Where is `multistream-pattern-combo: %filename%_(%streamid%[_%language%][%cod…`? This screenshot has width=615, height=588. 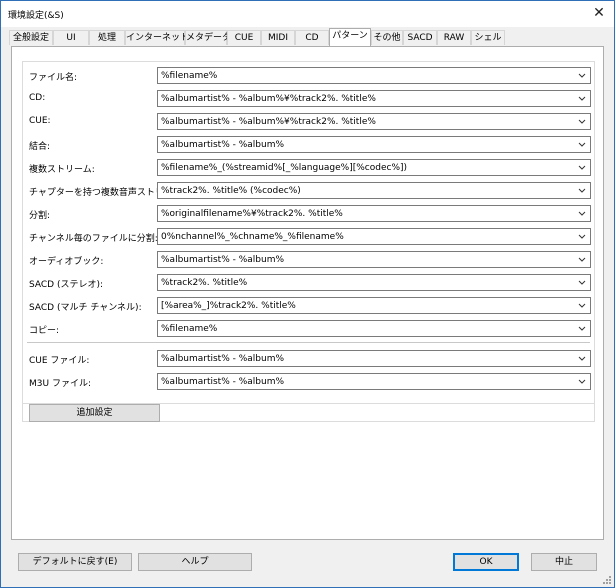 multistream-pattern-combo: %filename%_(%streamid%[_%language%][%cod… is located at coordinates (374, 167).